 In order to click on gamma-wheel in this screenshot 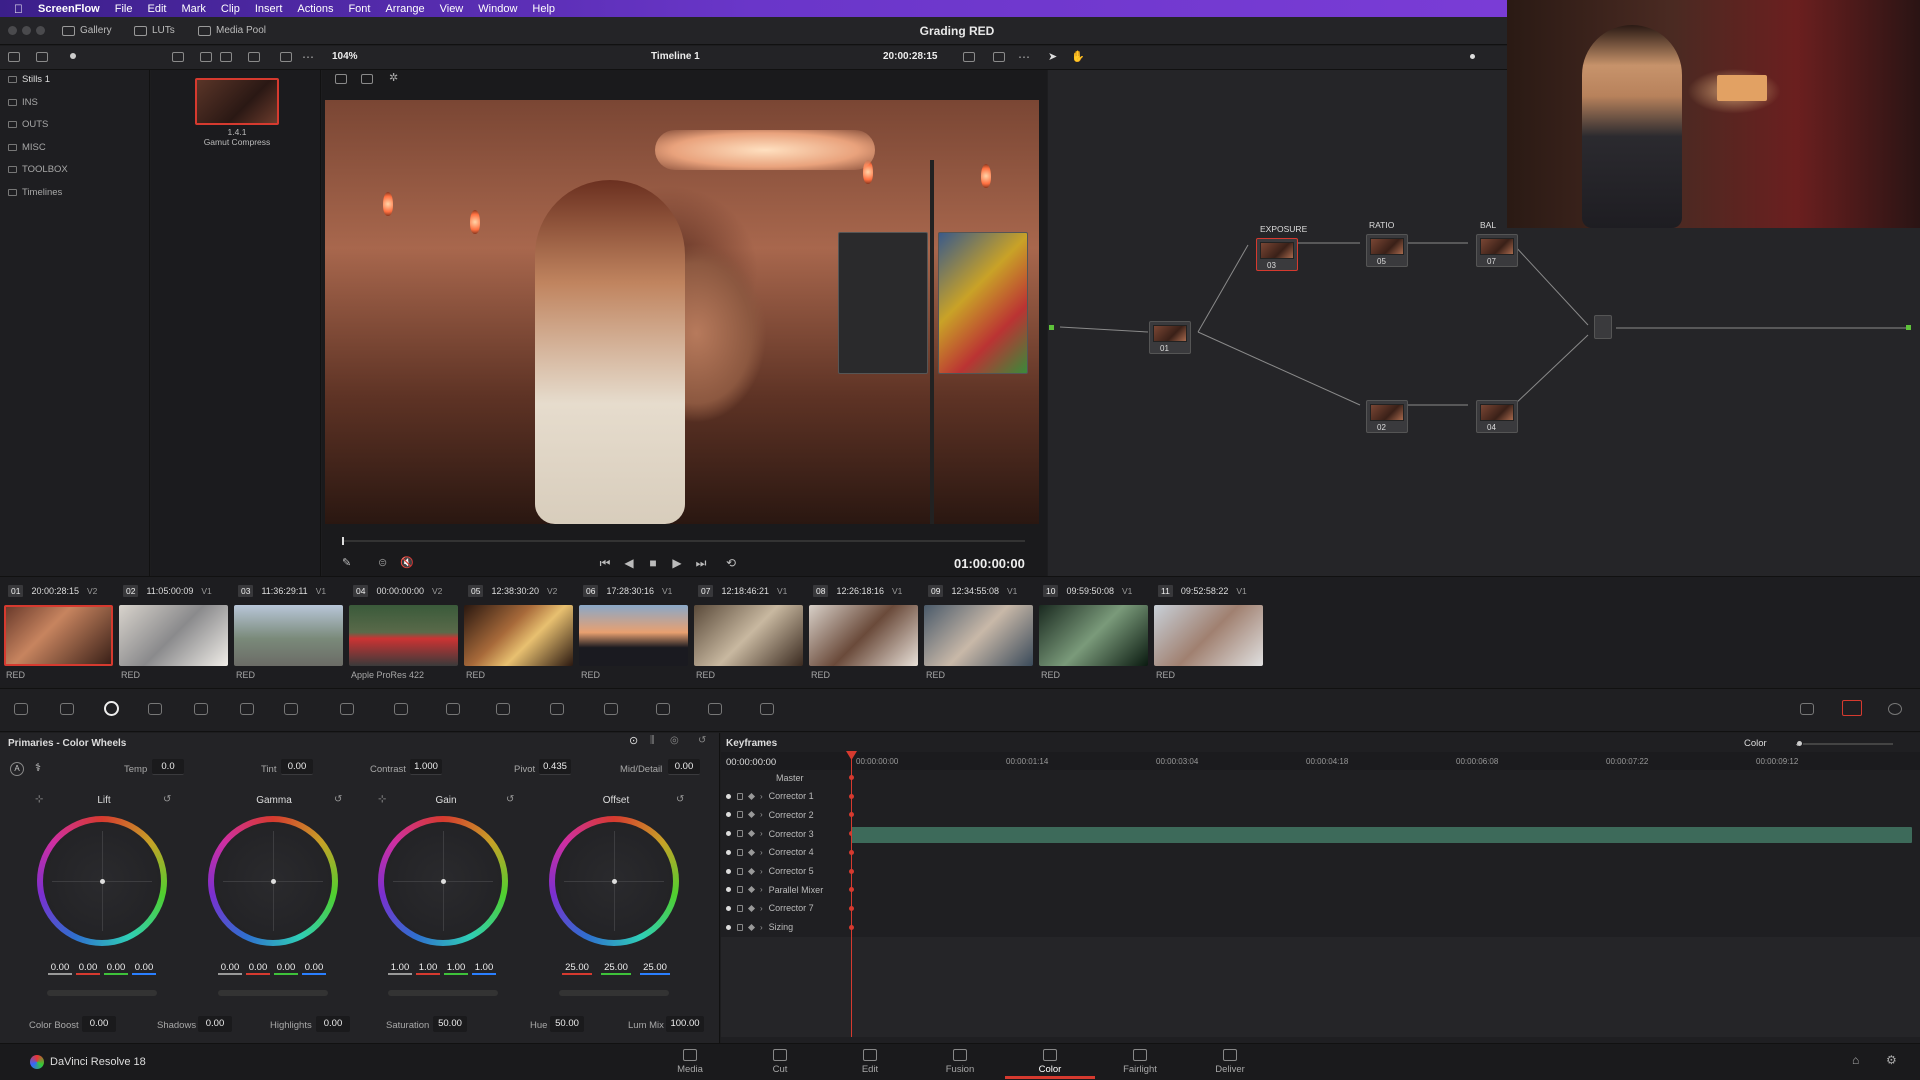, I will do `click(273, 881)`.